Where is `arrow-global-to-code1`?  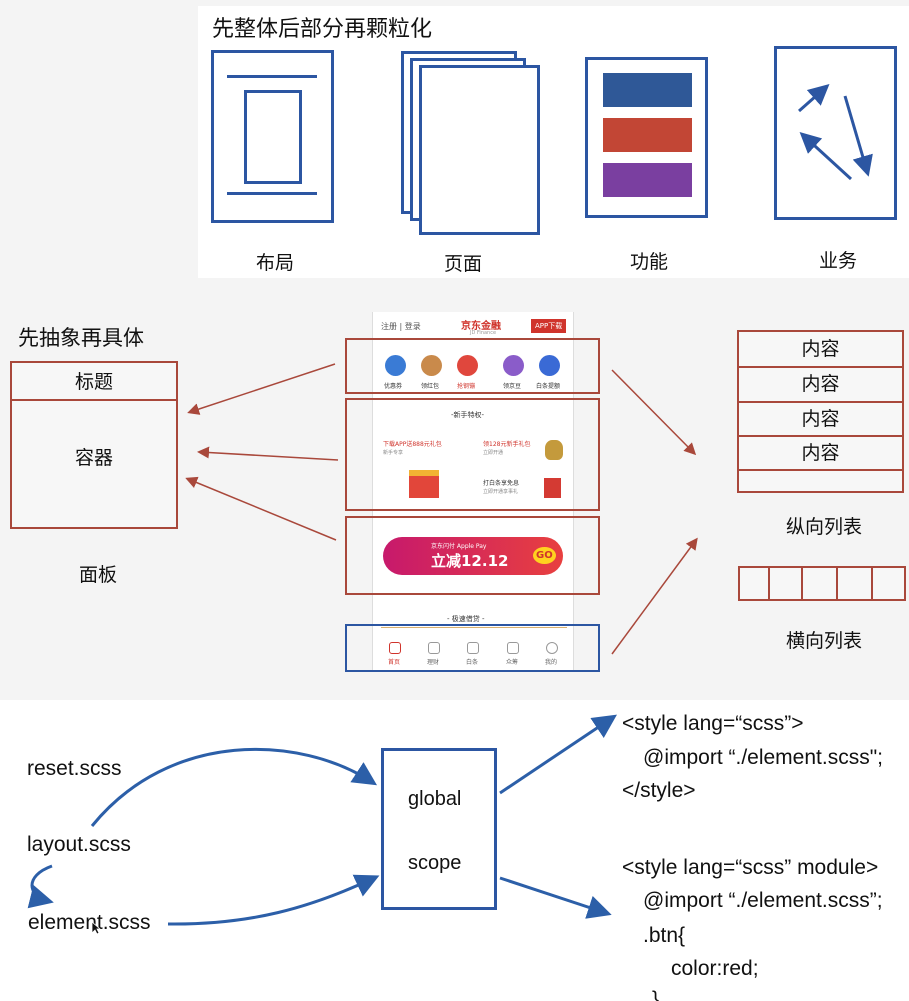 arrow-global-to-code1 is located at coordinates (558, 754).